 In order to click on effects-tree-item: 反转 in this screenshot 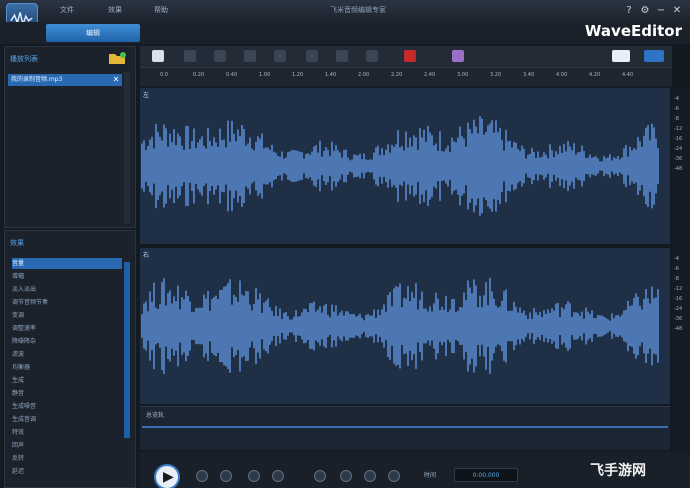, I will do `click(67, 458)`.